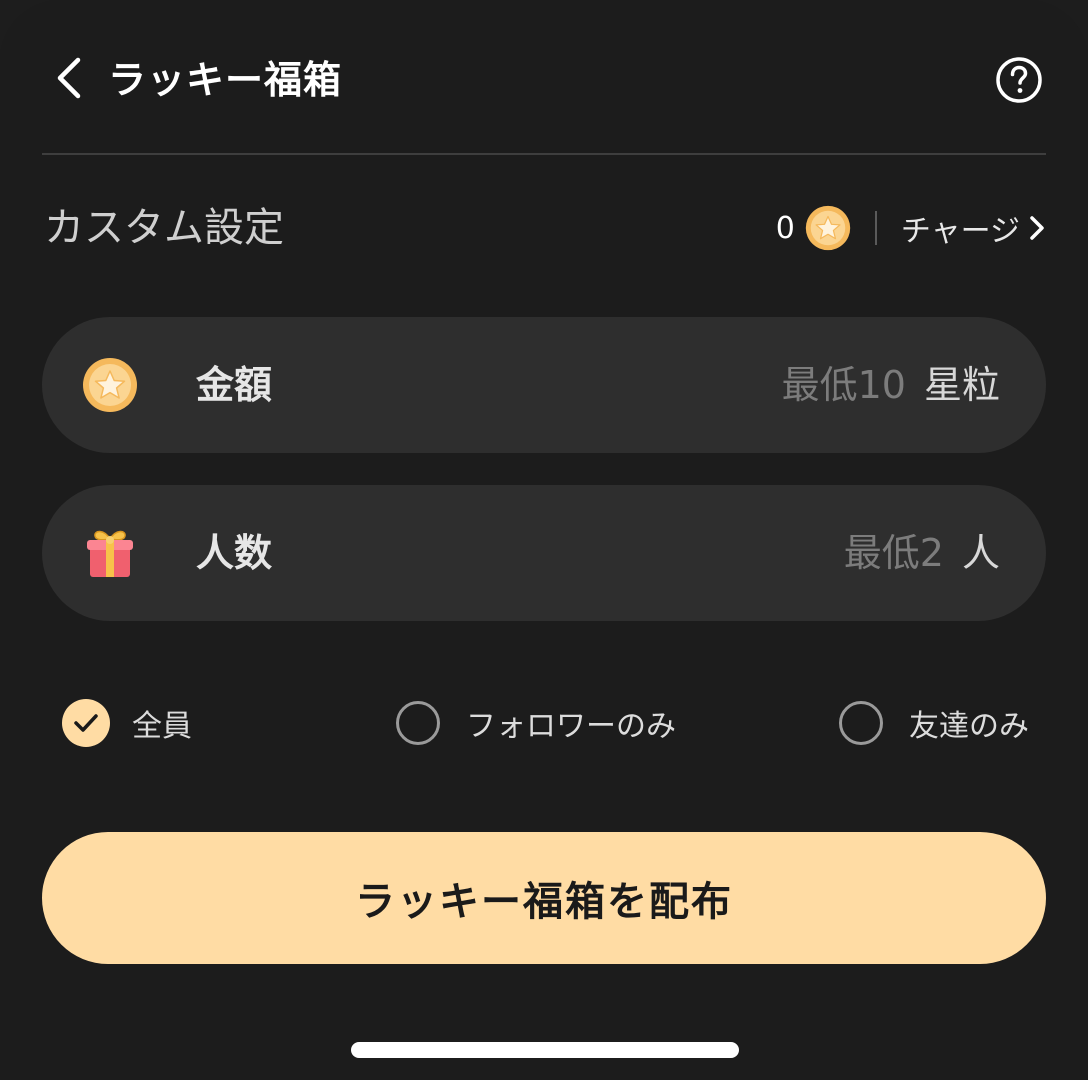  What do you see at coordinates (544, 154) in the screenshot?
I see `header-divider` at bounding box center [544, 154].